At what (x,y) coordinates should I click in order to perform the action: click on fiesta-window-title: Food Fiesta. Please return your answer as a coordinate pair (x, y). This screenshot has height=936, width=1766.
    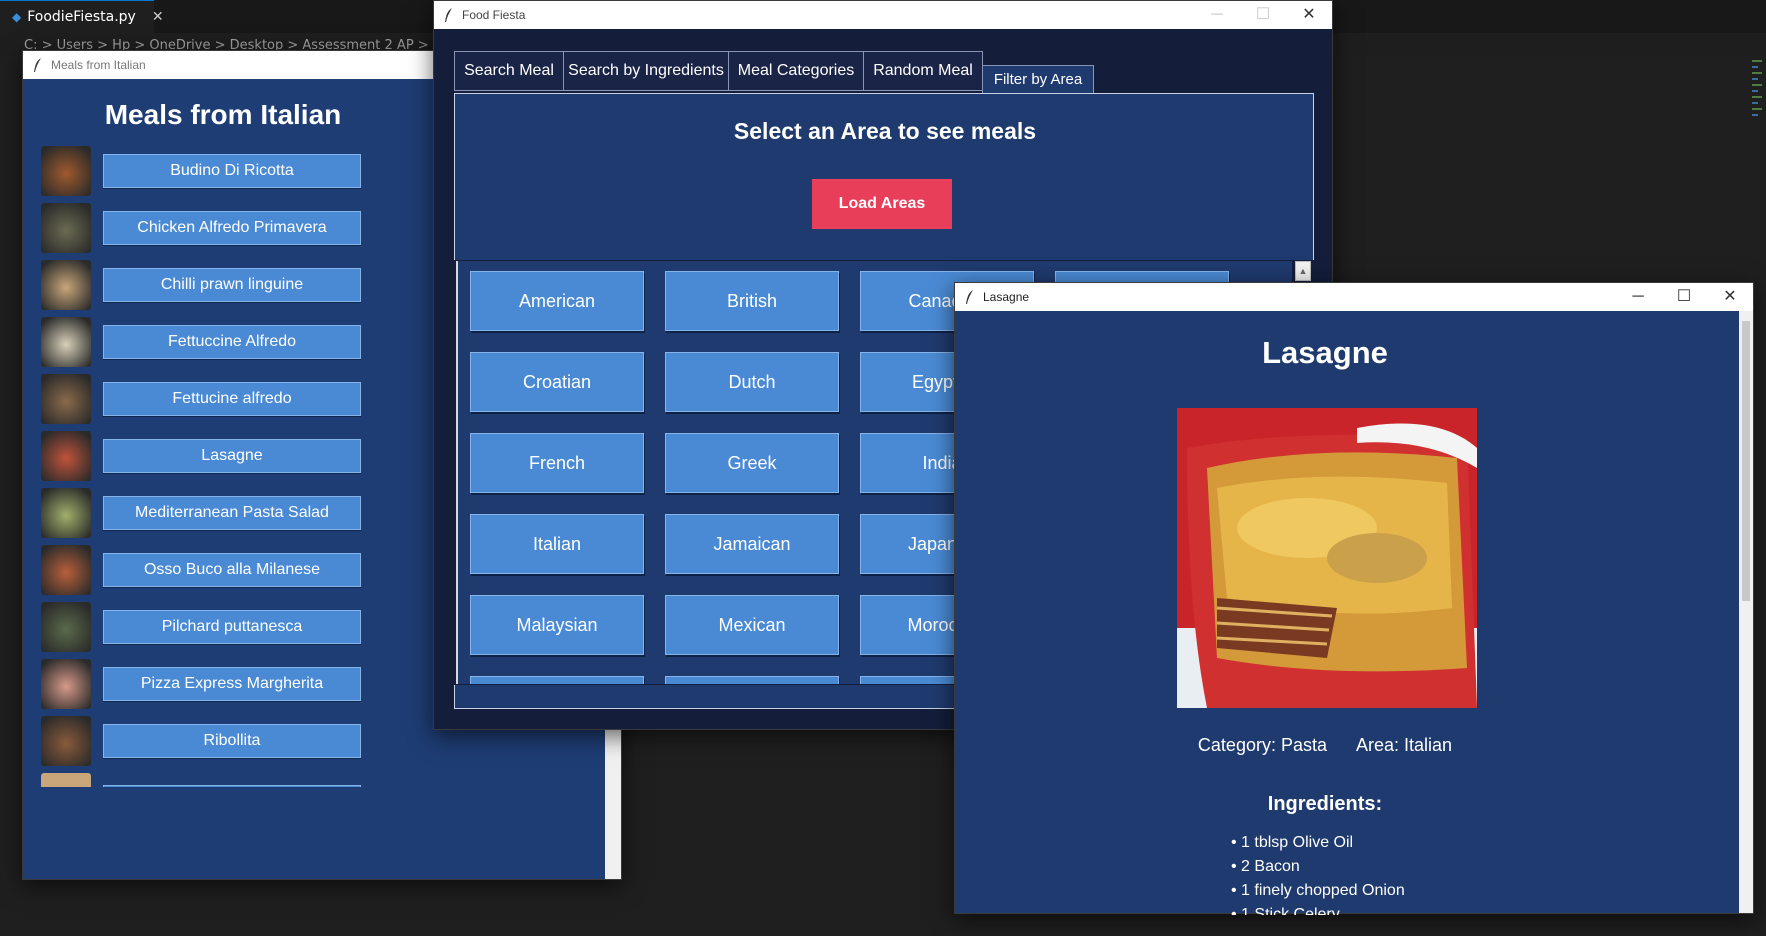
    Looking at the image, I should click on (494, 15).